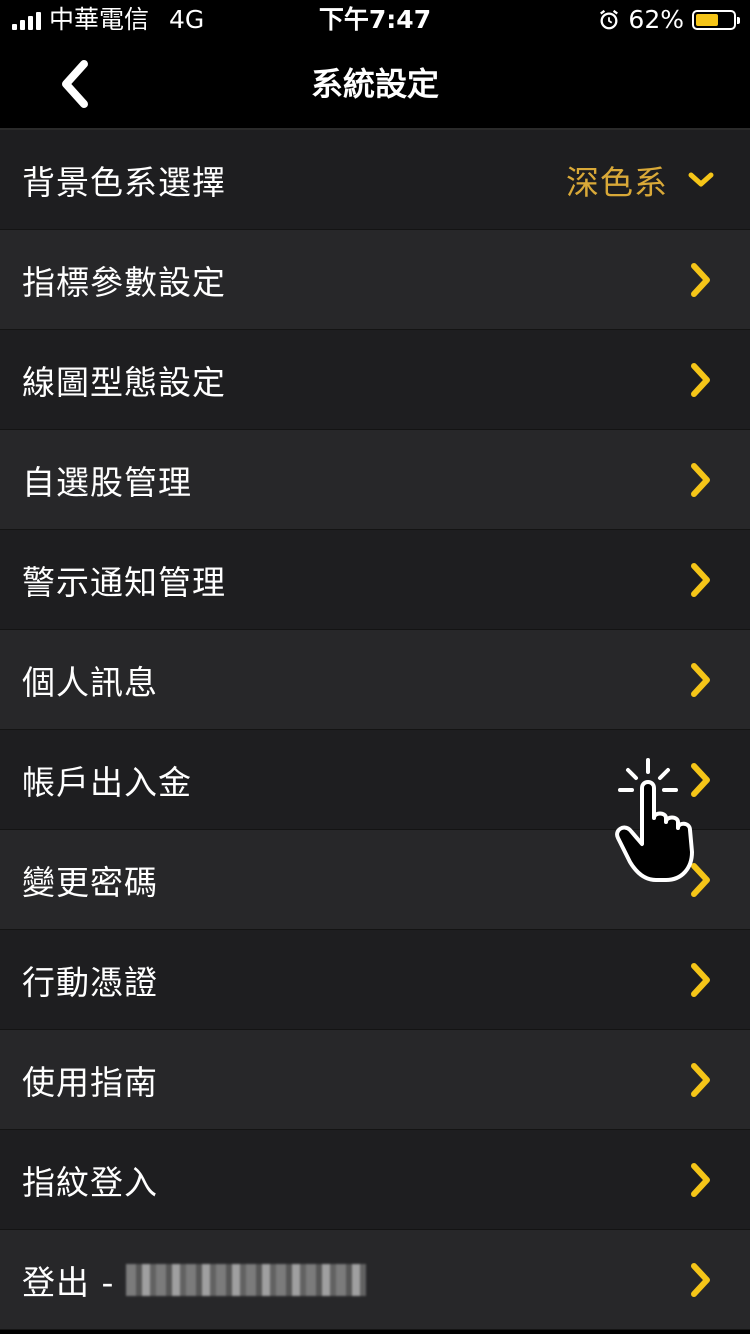  What do you see at coordinates (375, 880) in the screenshot?
I see `settings-item-change-password: 變更密碼` at bounding box center [375, 880].